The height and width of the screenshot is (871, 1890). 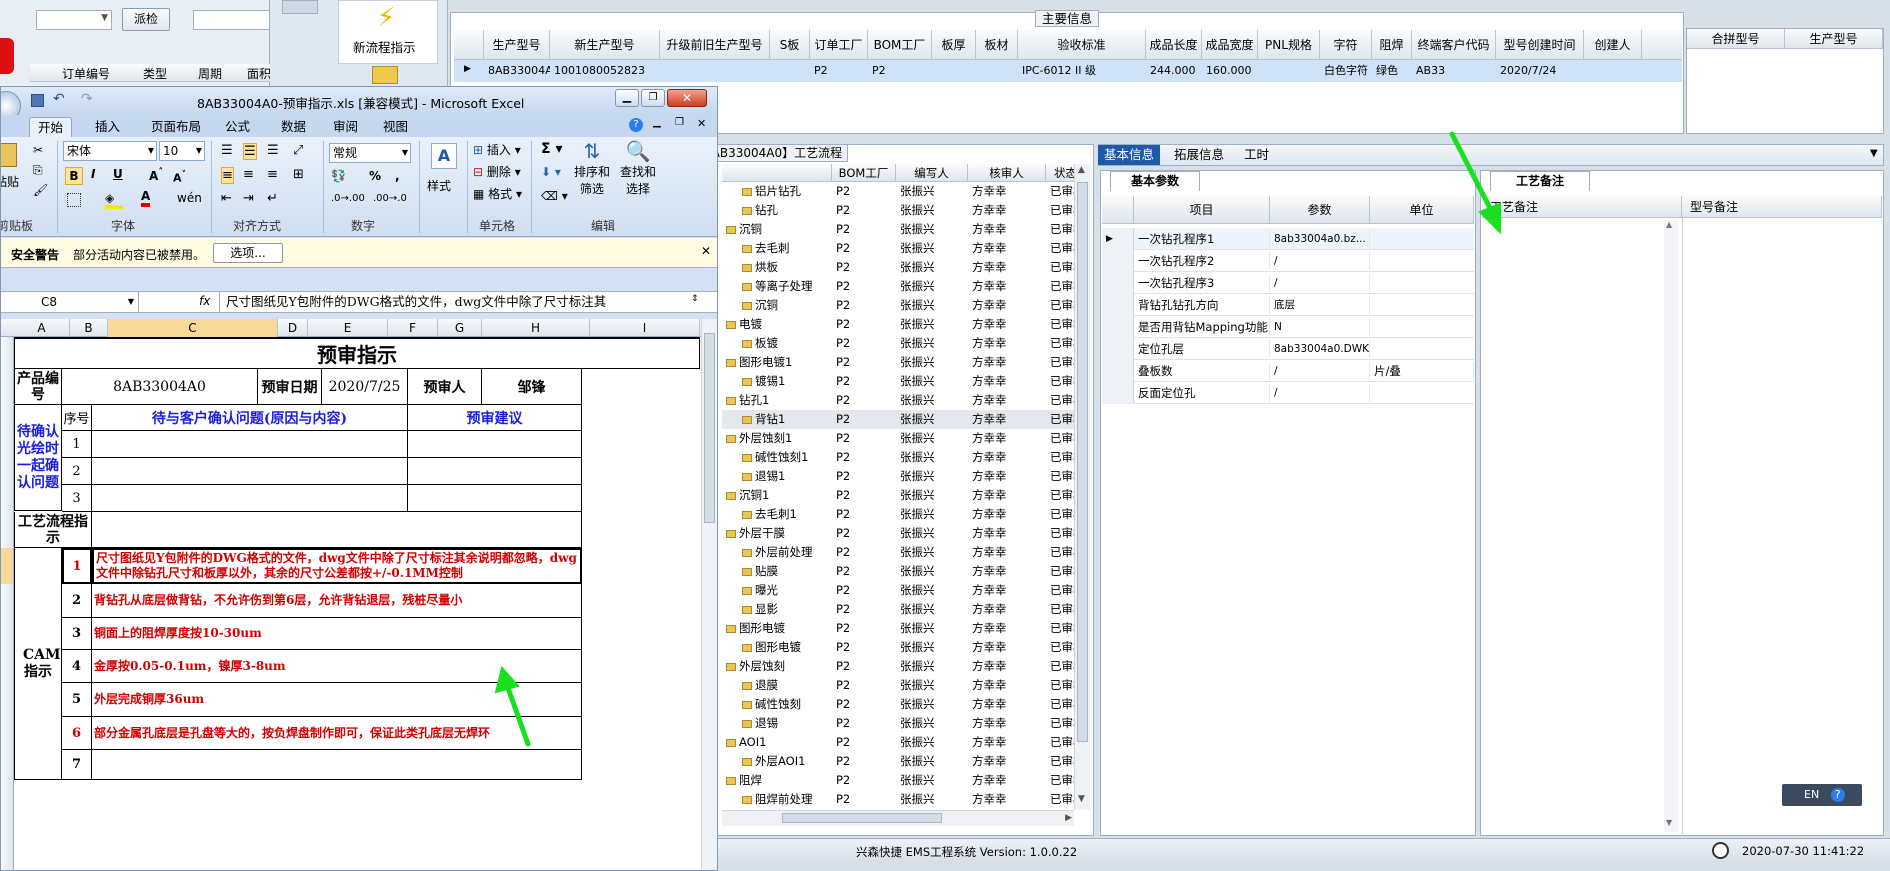 What do you see at coordinates (898, 514) in the screenshot?
I see `flow-row: 去毛刺1 P2 张振兴 方幸幸 已审核` at bounding box center [898, 514].